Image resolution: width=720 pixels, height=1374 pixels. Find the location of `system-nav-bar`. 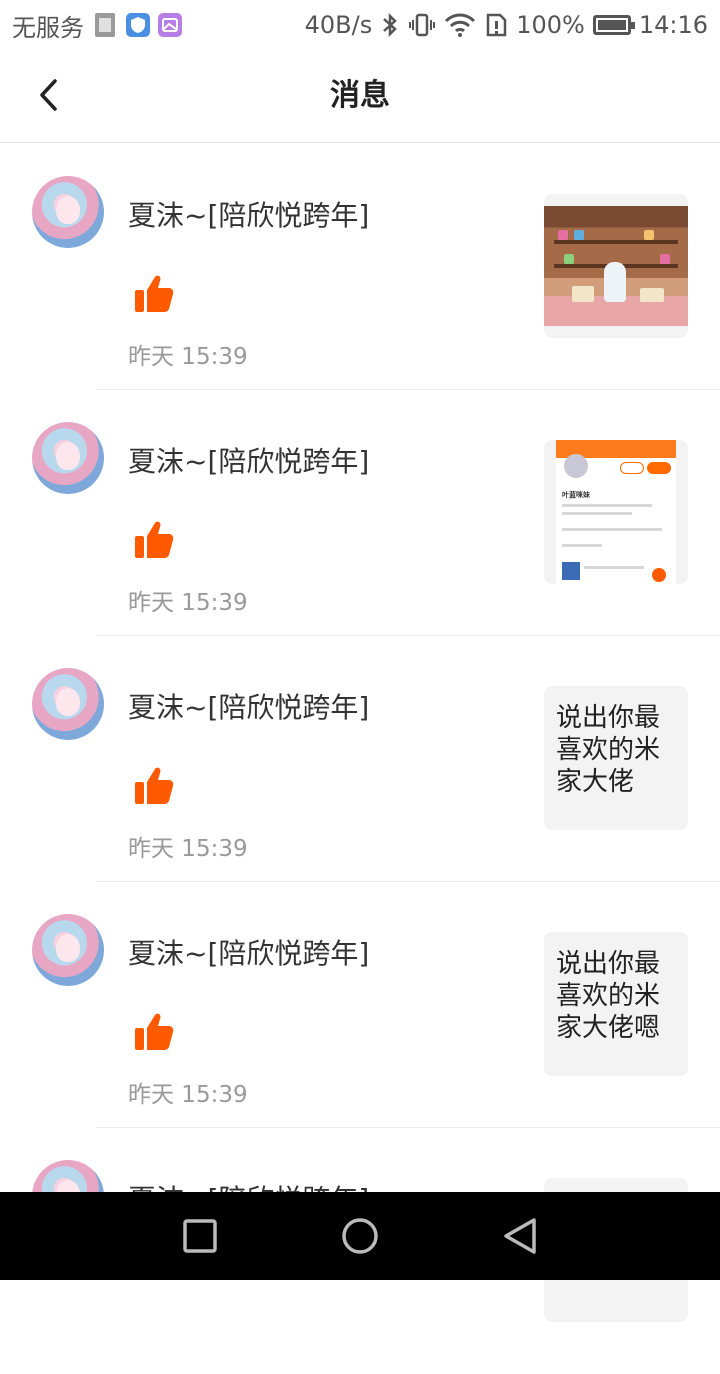

system-nav-bar is located at coordinates (360, 1236).